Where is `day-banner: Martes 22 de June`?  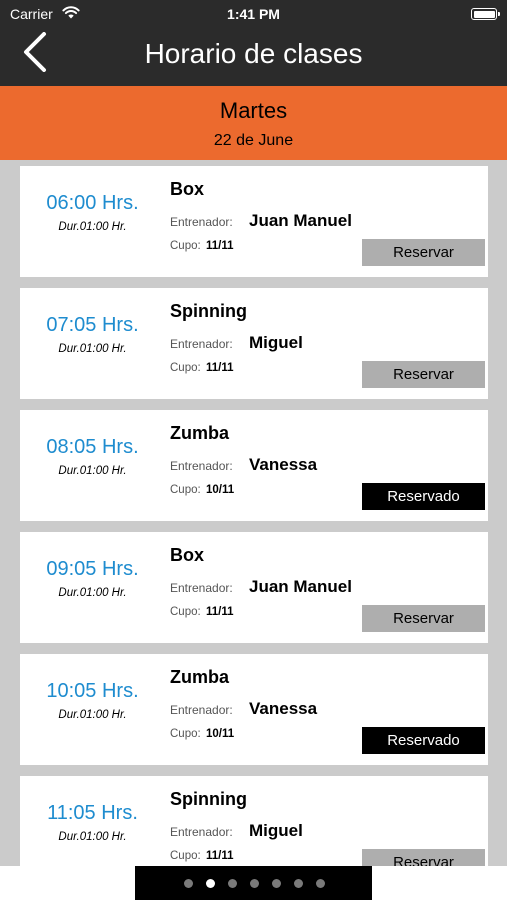 day-banner: Martes 22 de June is located at coordinates (253, 123).